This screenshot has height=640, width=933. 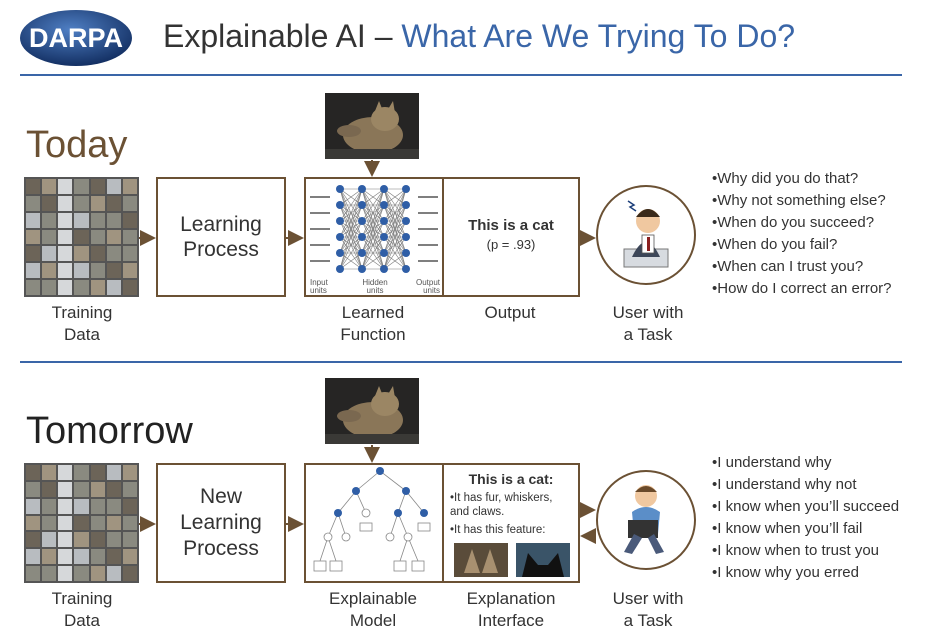 I want to click on explanation-bullet-2: •It has this feature:, so click(x=498, y=530).